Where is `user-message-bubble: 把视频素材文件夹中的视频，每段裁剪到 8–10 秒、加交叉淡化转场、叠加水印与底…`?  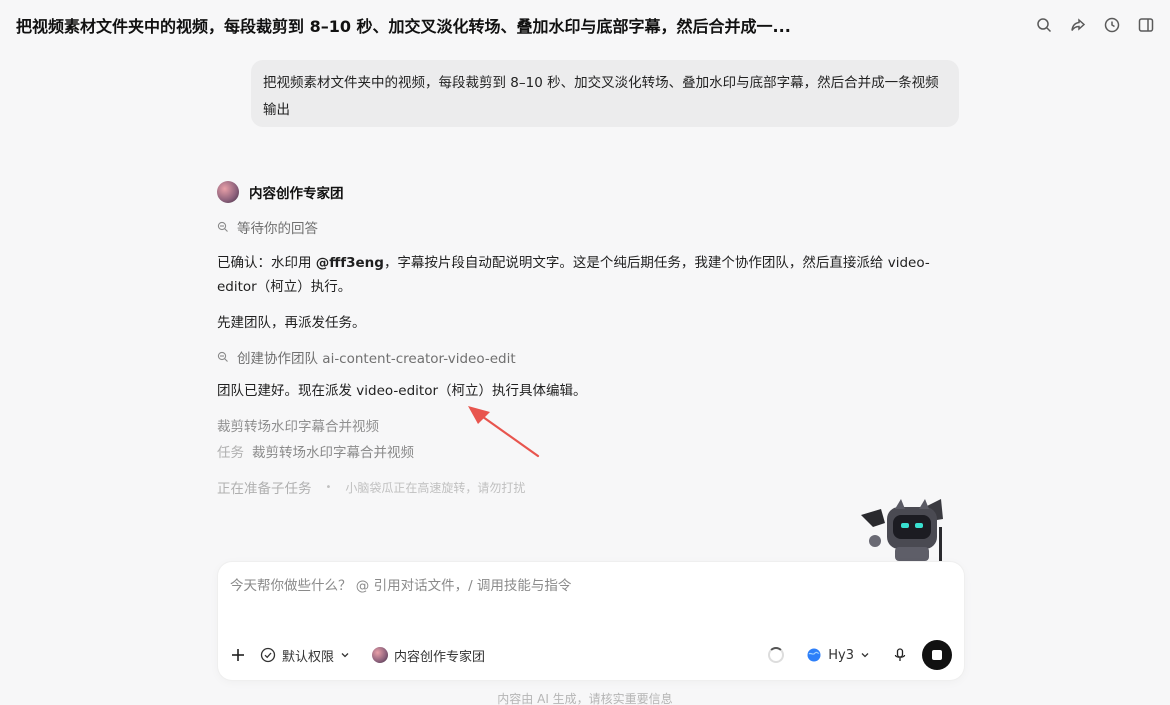 user-message-bubble: 把视频素材文件夹中的视频，每段裁剪到 8–10 秒、加交叉淡化转场、叠加水印与底… is located at coordinates (605, 93).